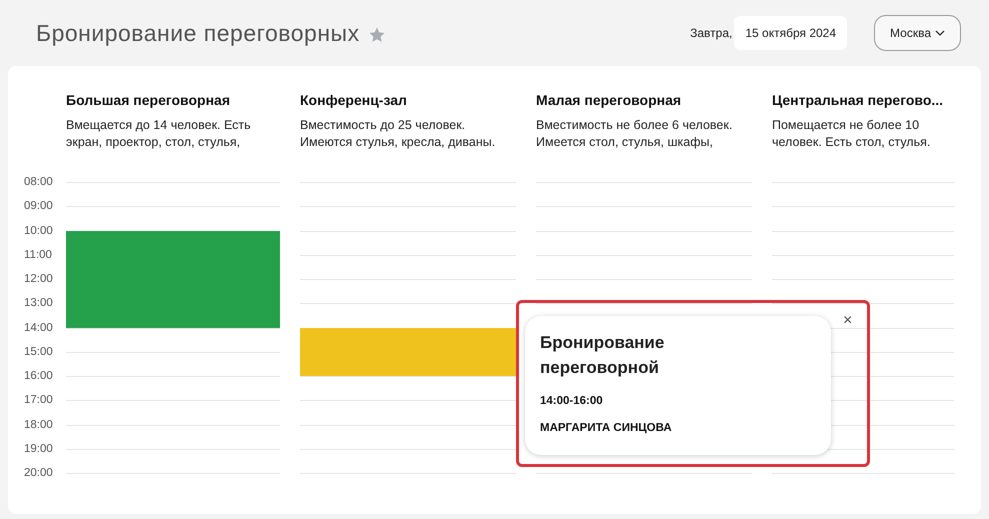  I want to click on time-label: 10:00, so click(38, 231).